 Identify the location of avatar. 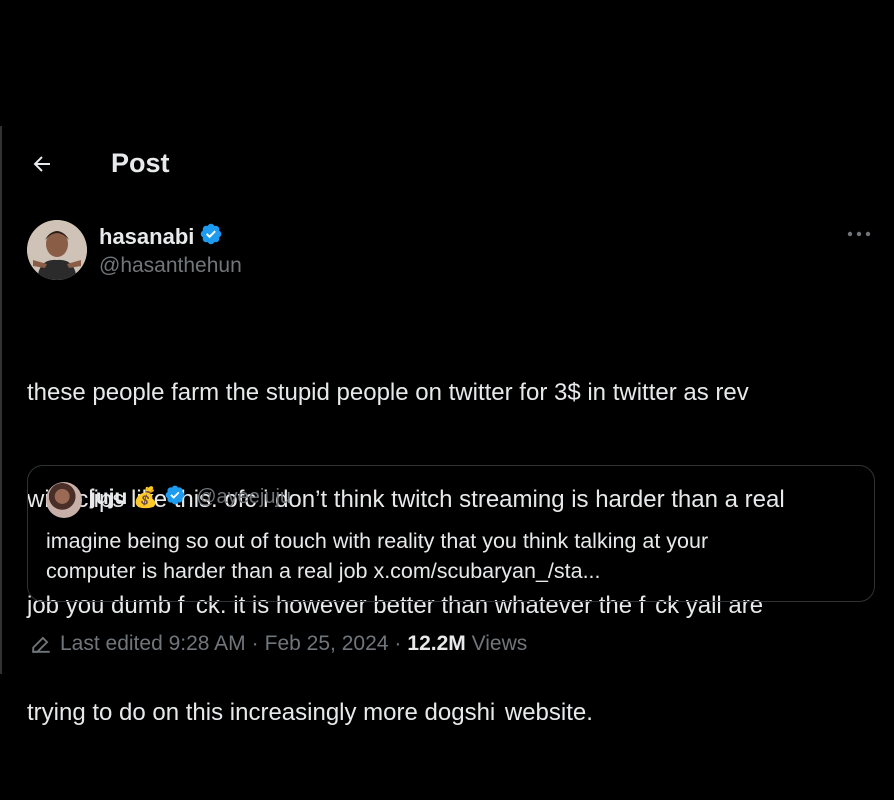
(57, 250).